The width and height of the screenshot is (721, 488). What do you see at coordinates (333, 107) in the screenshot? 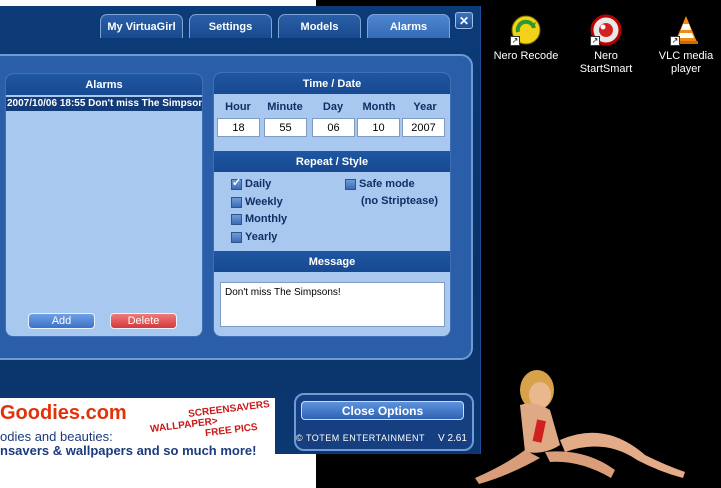
I see `day-label: Day` at bounding box center [333, 107].